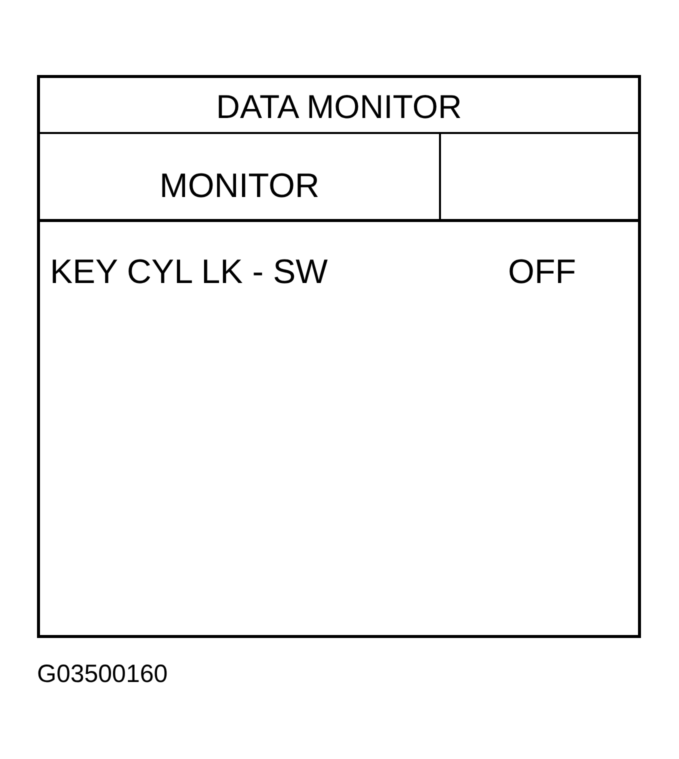 Image resolution: width=679 pixels, height=759 pixels. I want to click on monitor-item-label: KEY CYL LK - SW, so click(189, 272).